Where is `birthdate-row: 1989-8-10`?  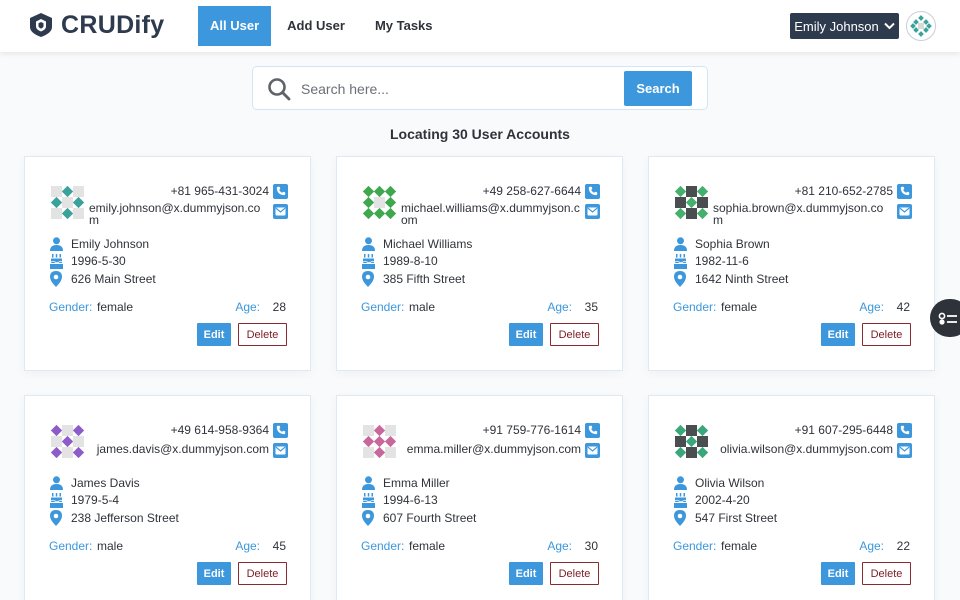
birthdate-row: 1989-8-10 is located at coordinates (416, 262).